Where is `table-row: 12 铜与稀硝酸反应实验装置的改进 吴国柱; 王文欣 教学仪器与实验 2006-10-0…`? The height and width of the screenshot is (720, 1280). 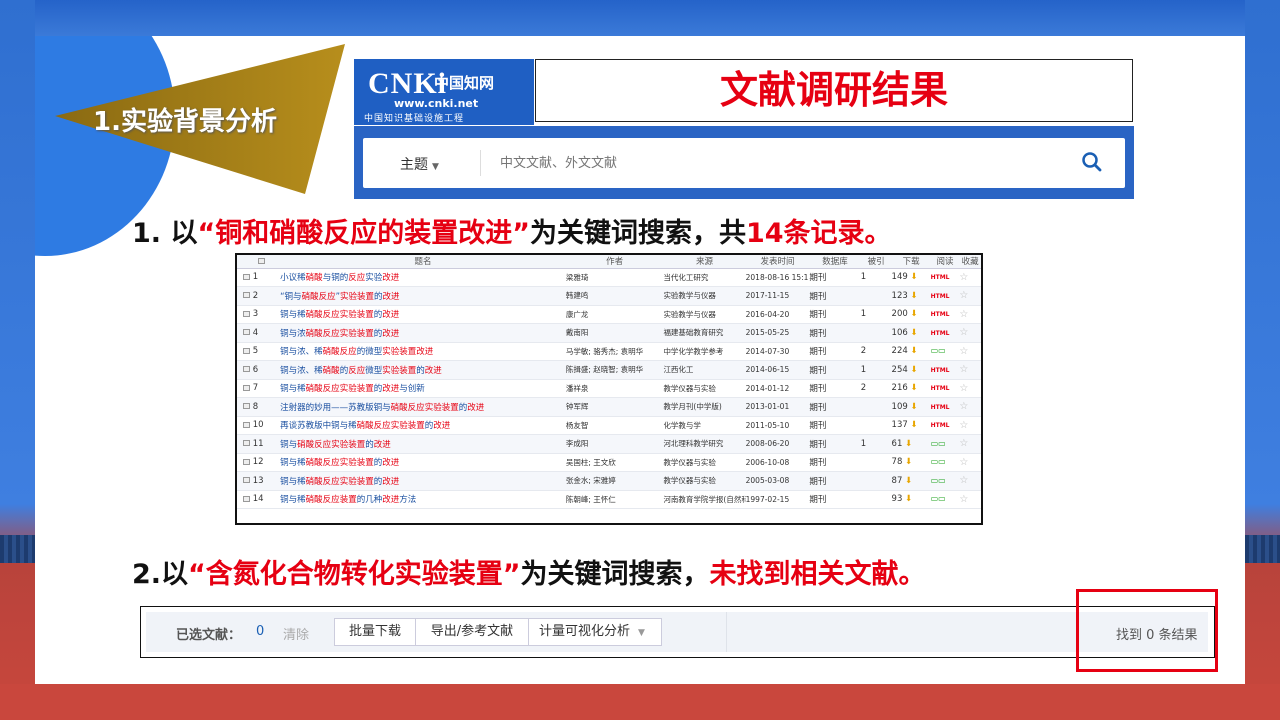
table-row: 12 铜与稀硝酸反应实验装置的改进 吴国柱; 王文欣 教学仪器与实验 2006-10-0… is located at coordinates (609, 462).